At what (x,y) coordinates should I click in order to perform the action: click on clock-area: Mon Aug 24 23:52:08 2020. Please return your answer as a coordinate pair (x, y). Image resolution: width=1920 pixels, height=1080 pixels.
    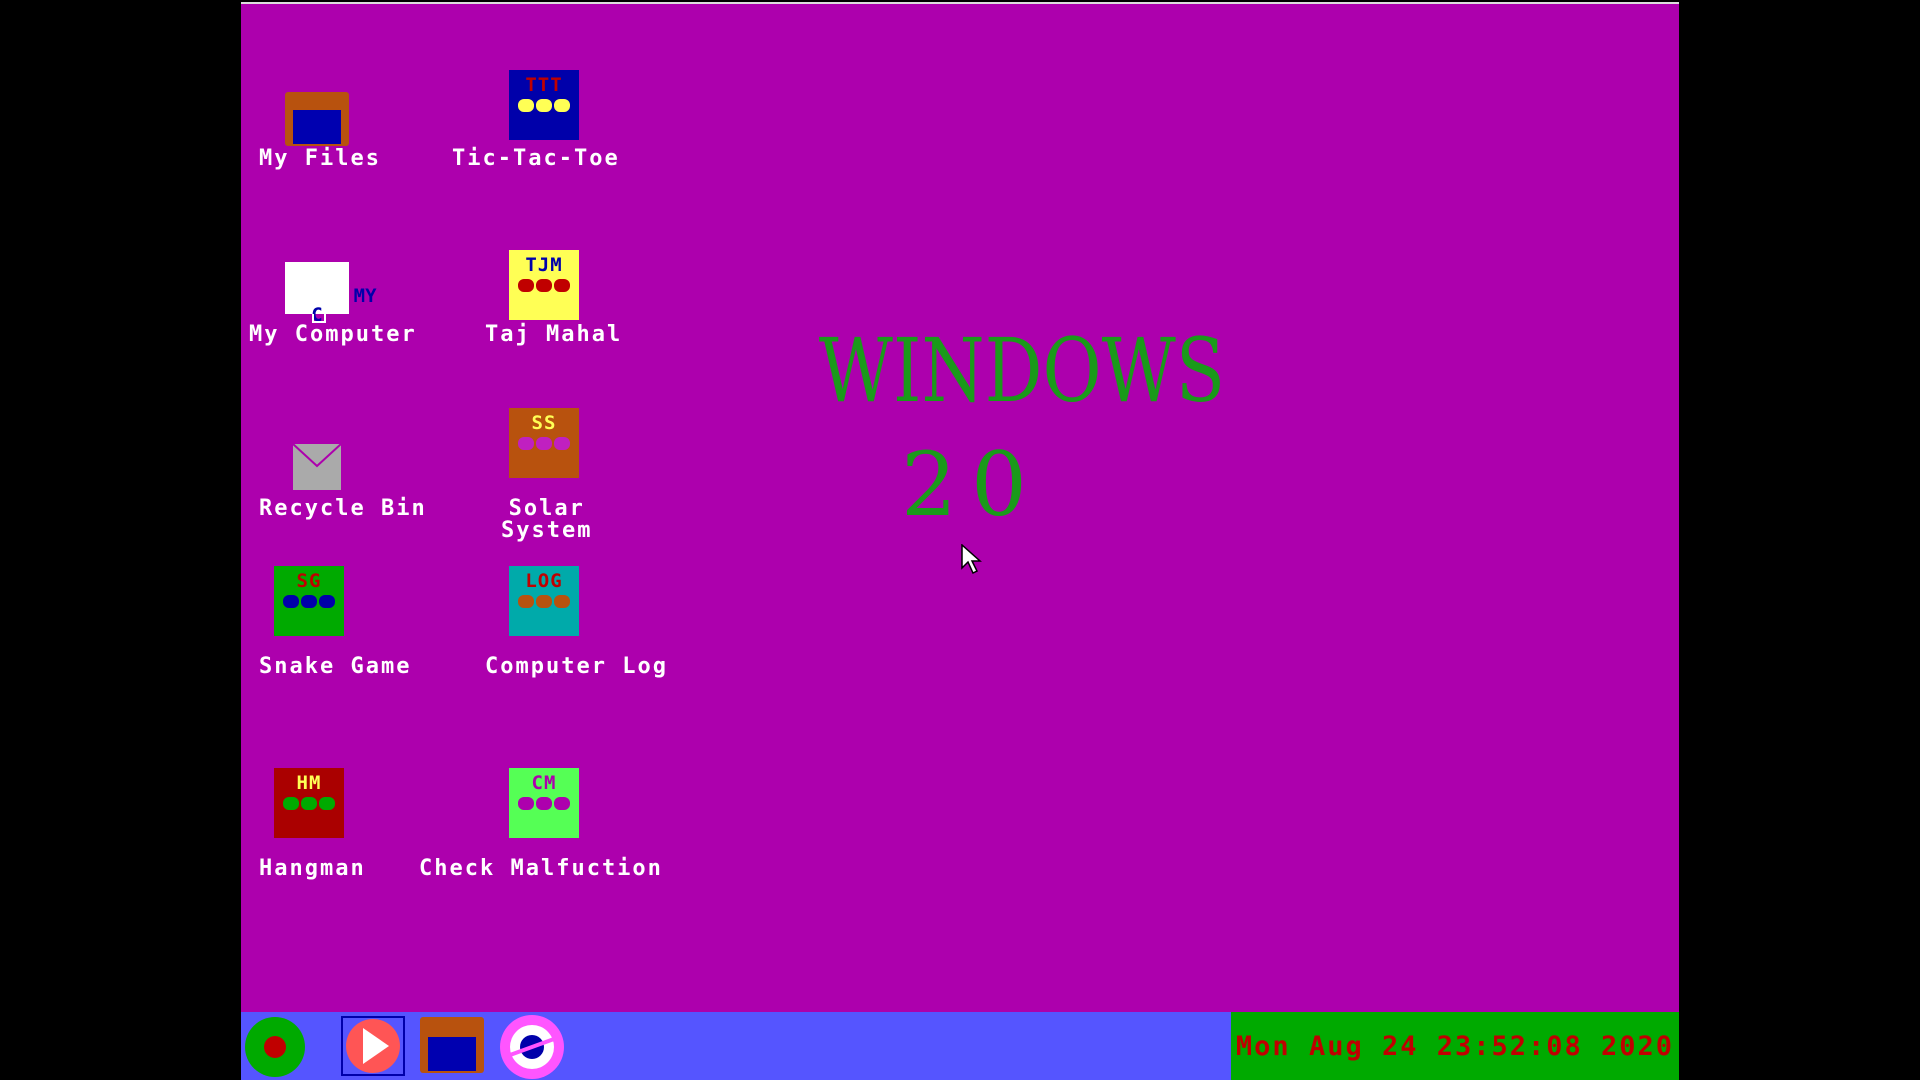
    Looking at the image, I should click on (1455, 1046).